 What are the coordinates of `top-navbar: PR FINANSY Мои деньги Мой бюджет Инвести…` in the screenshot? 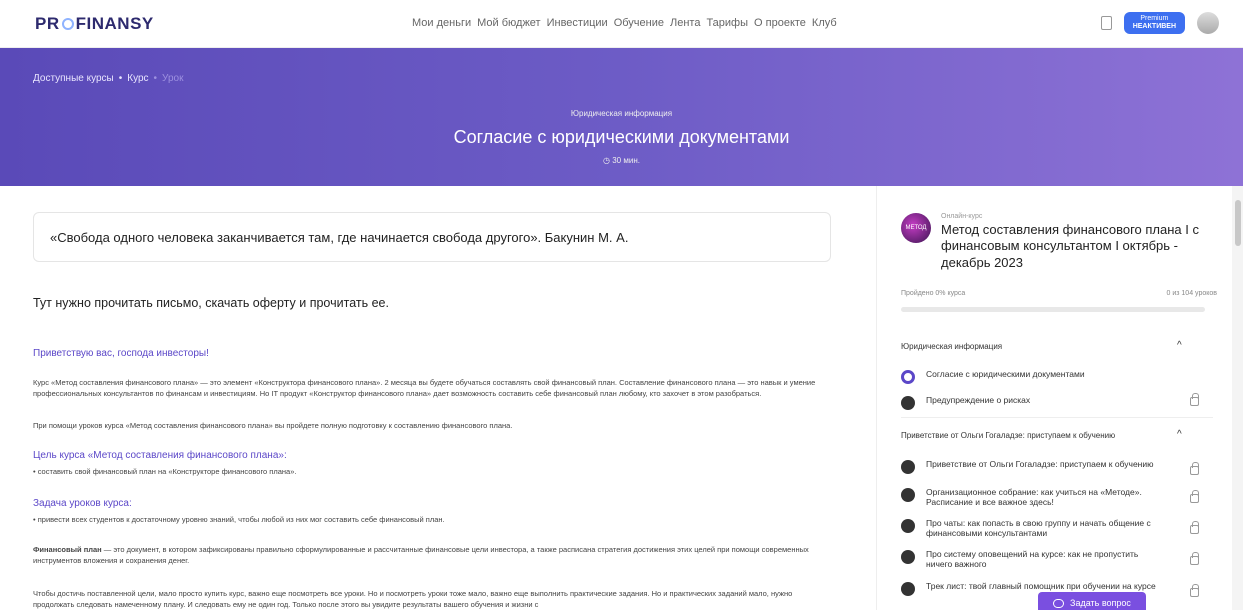 It's located at (621, 24).